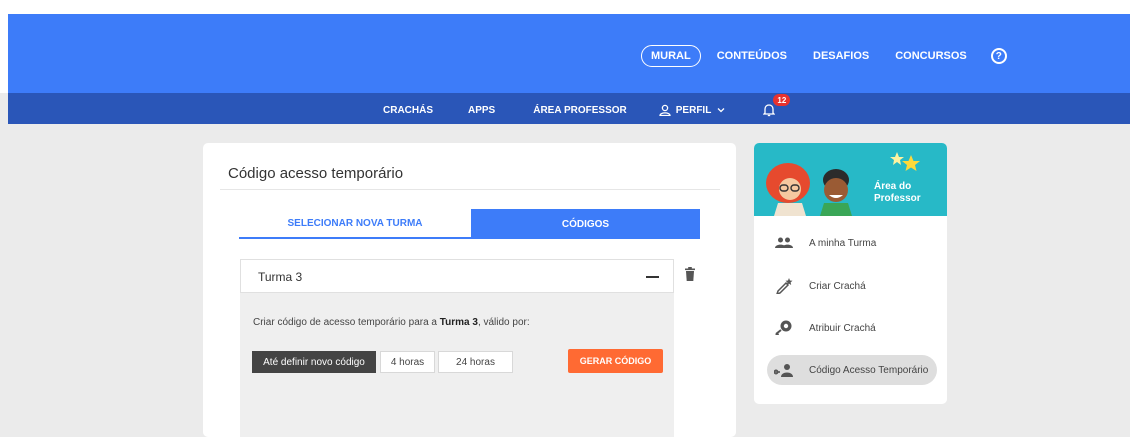  What do you see at coordinates (784, 328) in the screenshot?
I see `assign-badge-icon` at bounding box center [784, 328].